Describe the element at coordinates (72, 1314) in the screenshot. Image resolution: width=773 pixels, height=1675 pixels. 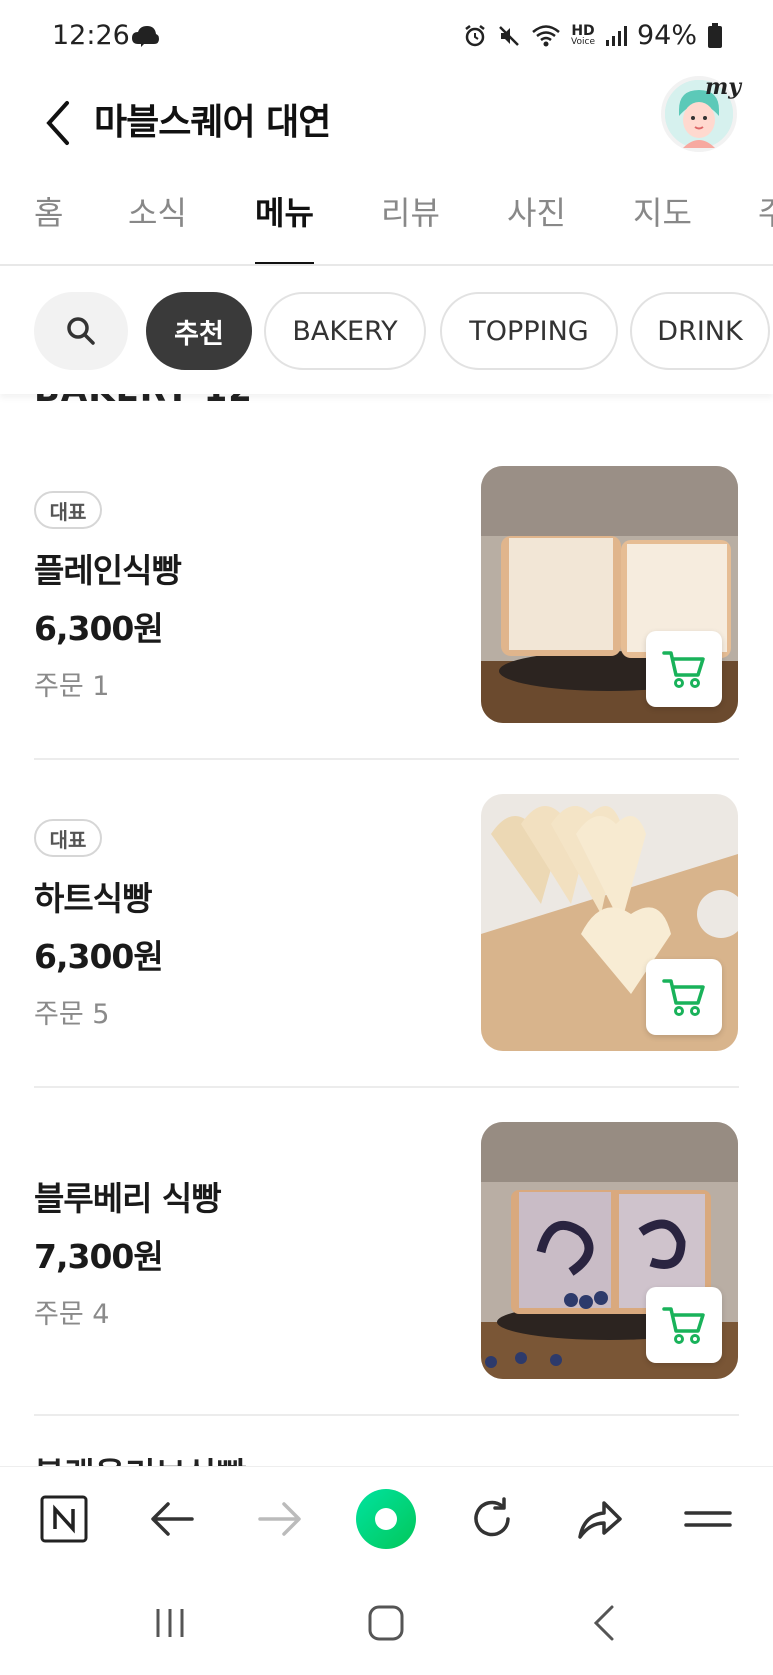
I see `menu-item-order-count: 주문 4` at that location.